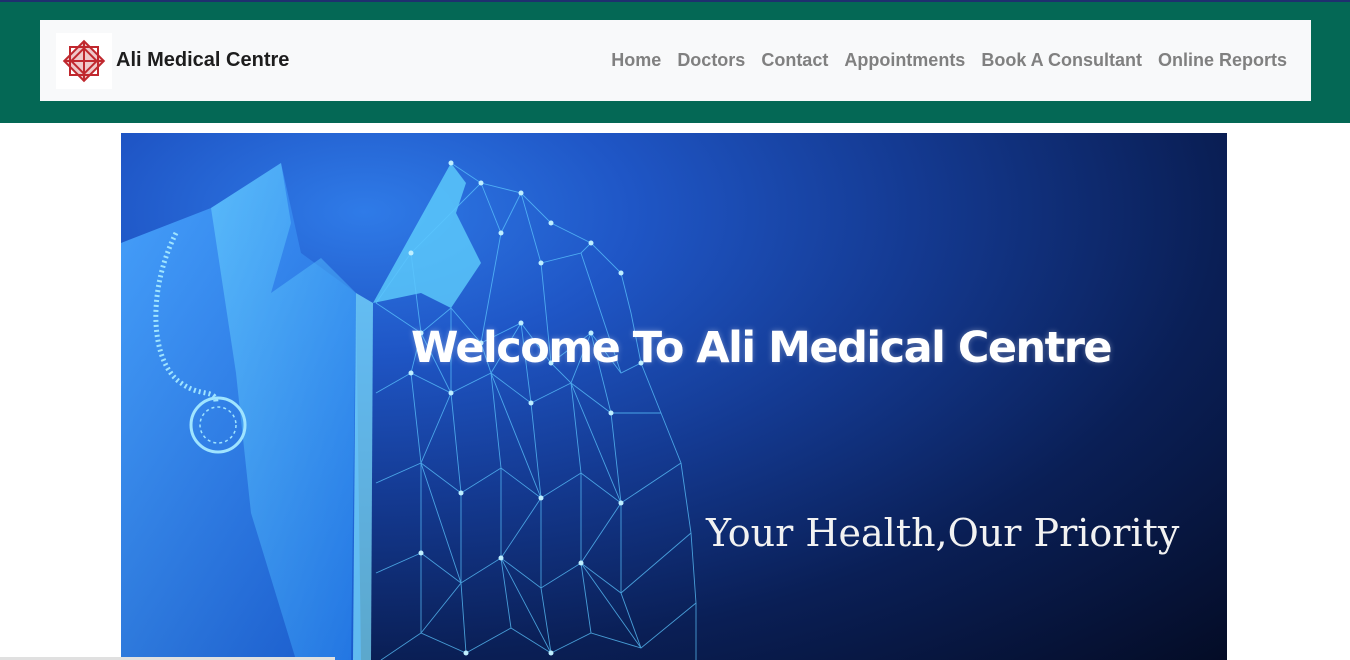  I want to click on nav-book-consultant: Book A Consultant, so click(1061, 60).